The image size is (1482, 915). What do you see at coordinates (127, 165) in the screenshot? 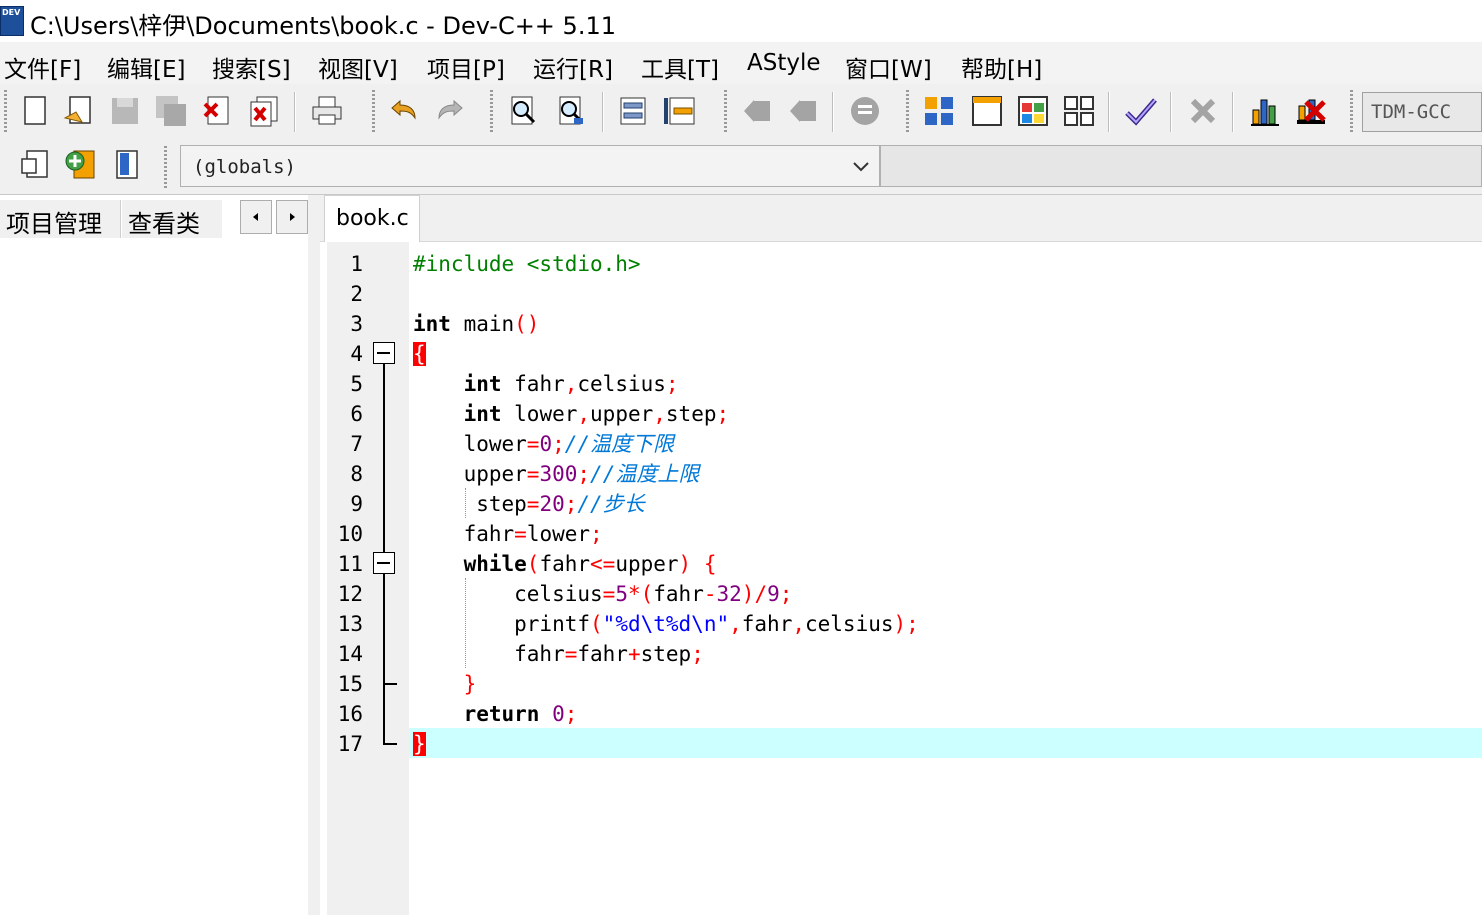
I see `project-options-icon` at bounding box center [127, 165].